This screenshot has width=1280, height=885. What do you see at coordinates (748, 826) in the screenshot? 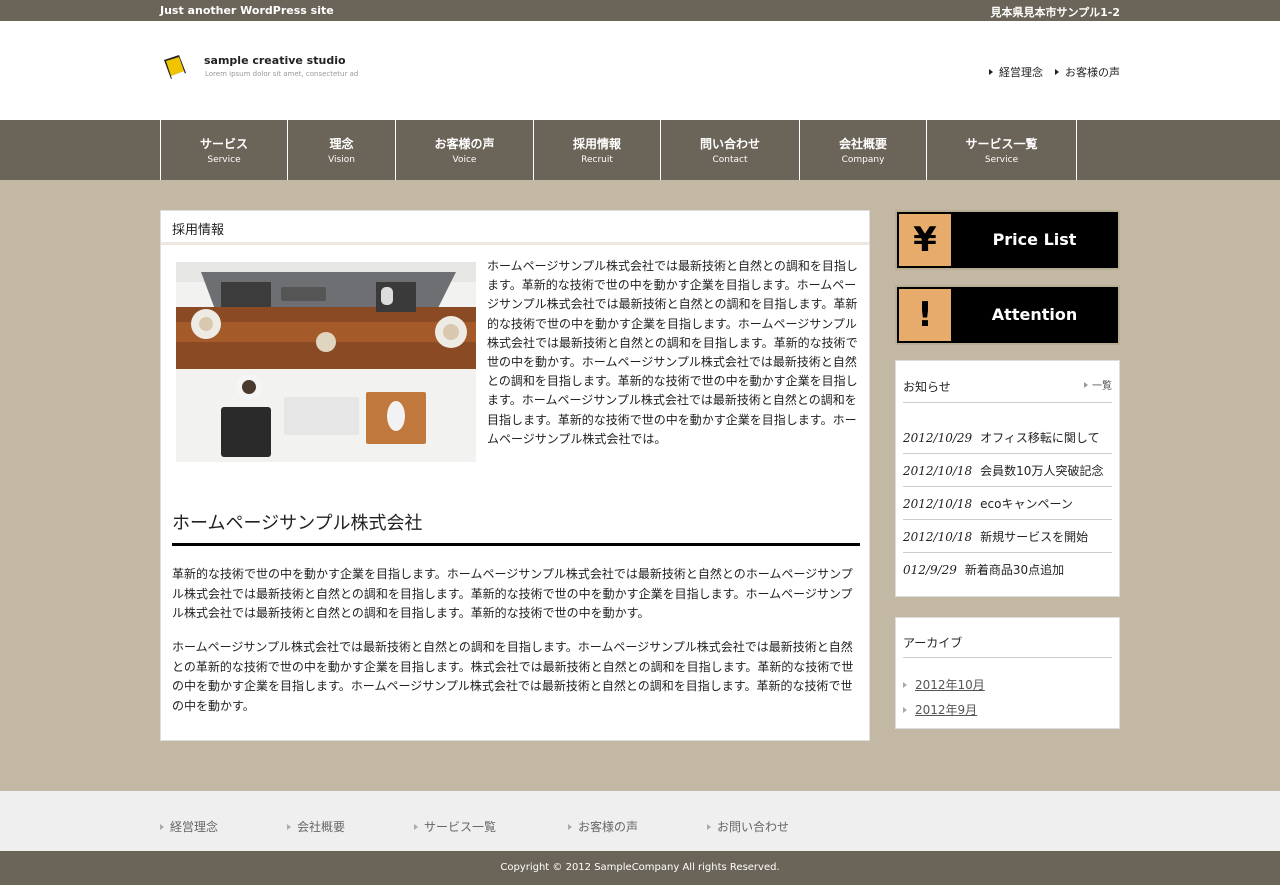
I see `footer-link-contact: お問い合わせ` at bounding box center [748, 826].